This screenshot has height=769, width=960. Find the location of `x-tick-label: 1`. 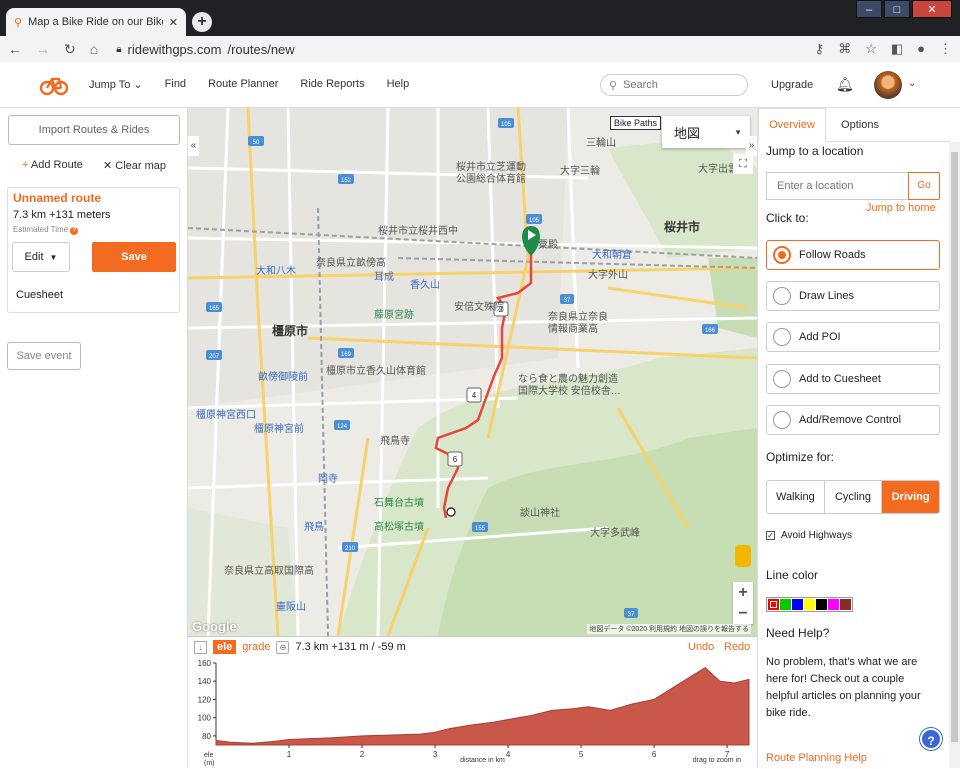

x-tick-label: 1 is located at coordinates (289, 754).